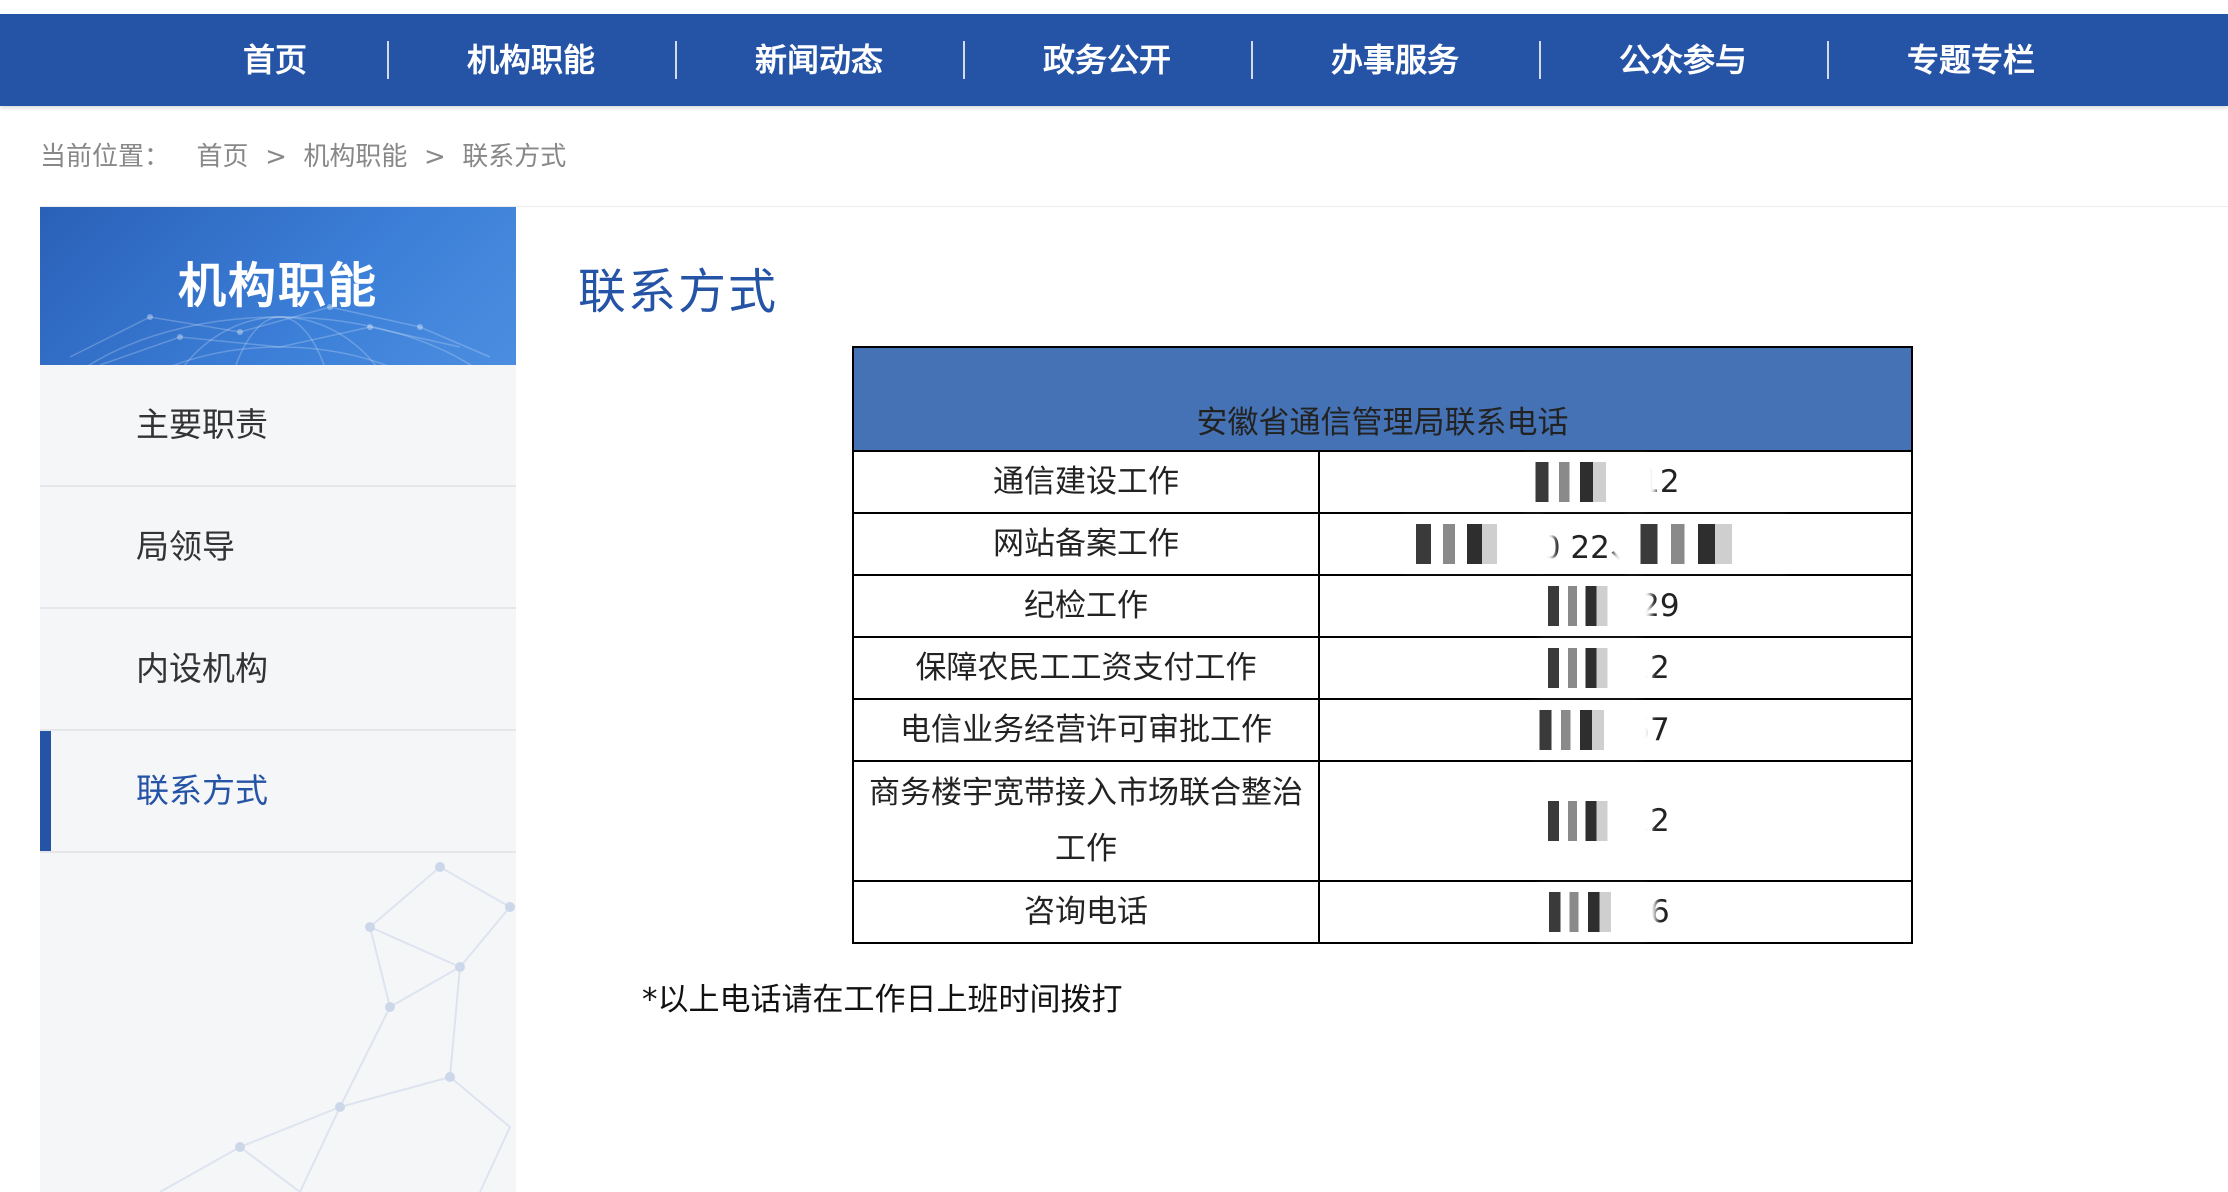 This screenshot has height=1192, width=2228. I want to click on table-title: 安徽省通信管理局联系电话, so click(1382, 399).